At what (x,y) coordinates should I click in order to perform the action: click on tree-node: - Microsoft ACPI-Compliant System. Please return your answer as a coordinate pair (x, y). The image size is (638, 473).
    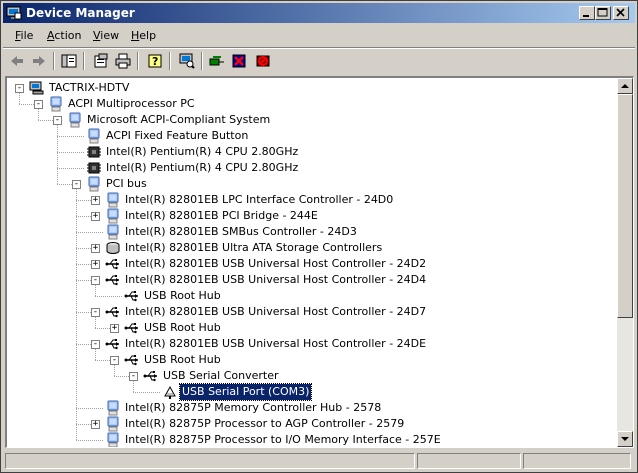
    Looking at the image, I should click on (307, 120).